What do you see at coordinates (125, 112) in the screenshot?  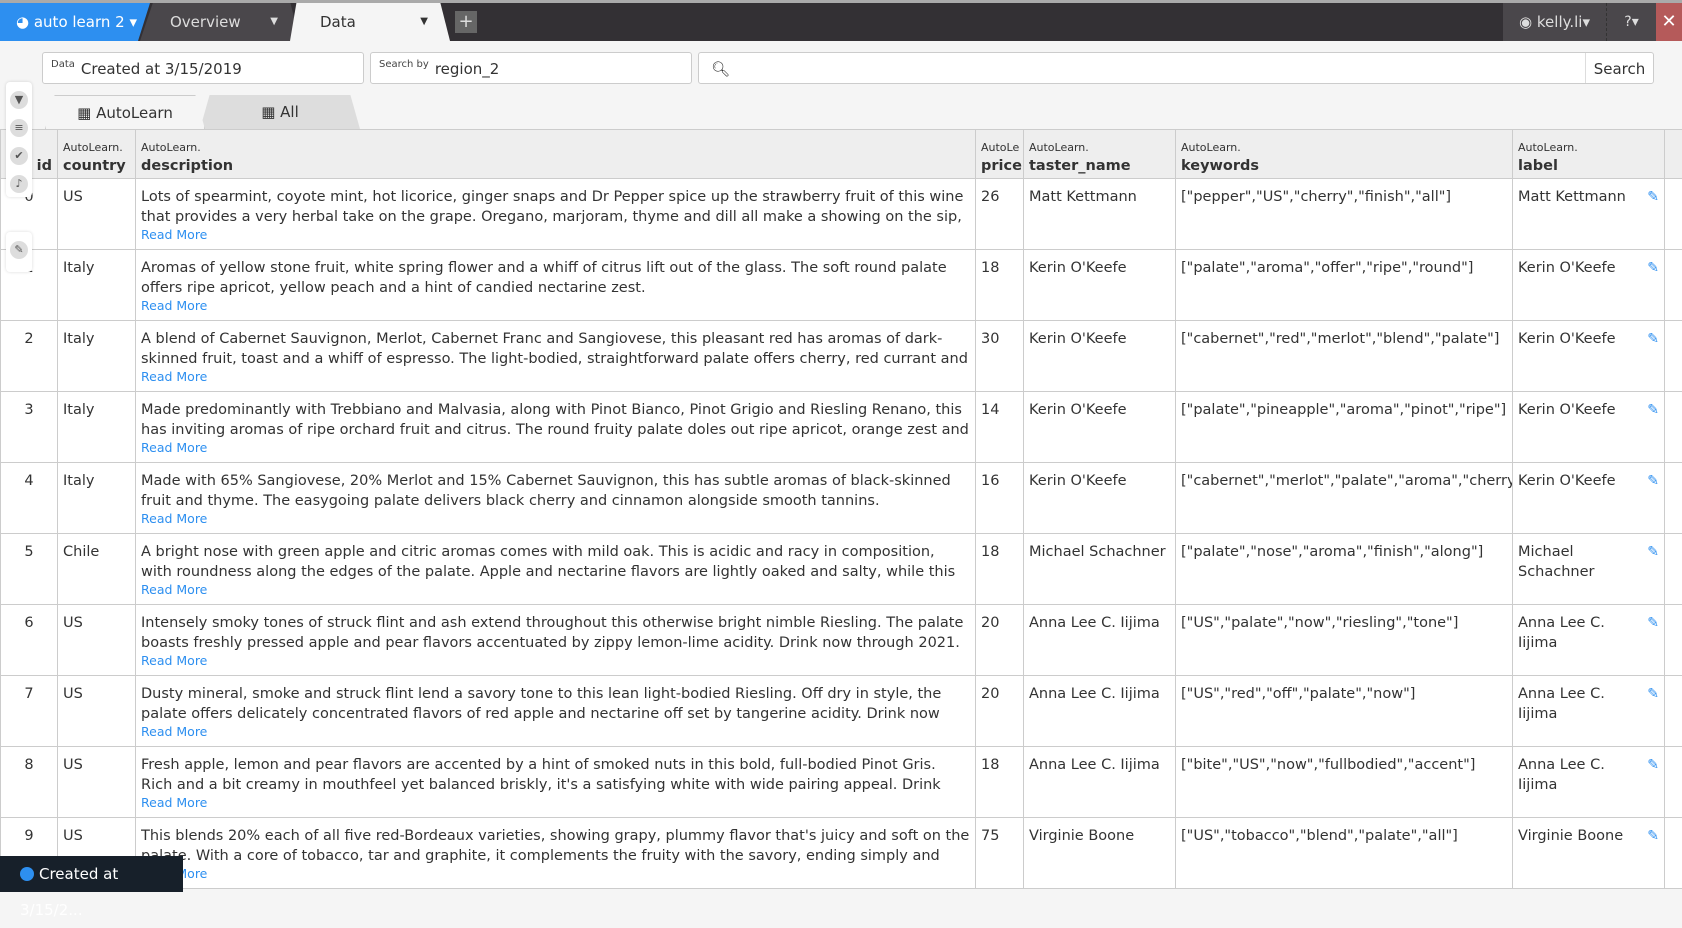 I see `table-tab-autolearn: ▦ AutoLearn` at bounding box center [125, 112].